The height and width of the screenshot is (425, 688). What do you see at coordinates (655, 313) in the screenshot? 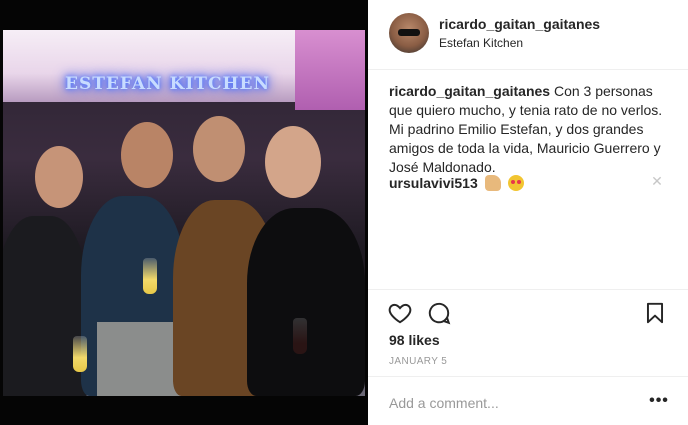
I see `bookmark-icon` at bounding box center [655, 313].